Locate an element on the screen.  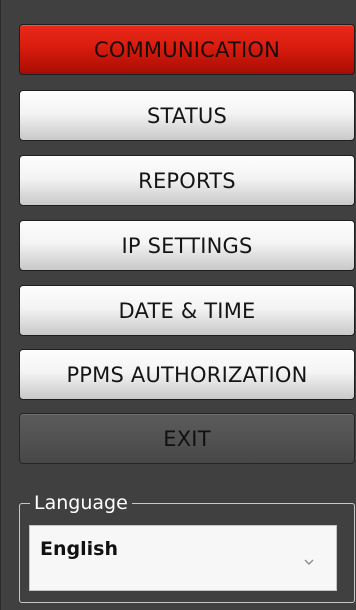
language-legend: Language is located at coordinates (81, 503).